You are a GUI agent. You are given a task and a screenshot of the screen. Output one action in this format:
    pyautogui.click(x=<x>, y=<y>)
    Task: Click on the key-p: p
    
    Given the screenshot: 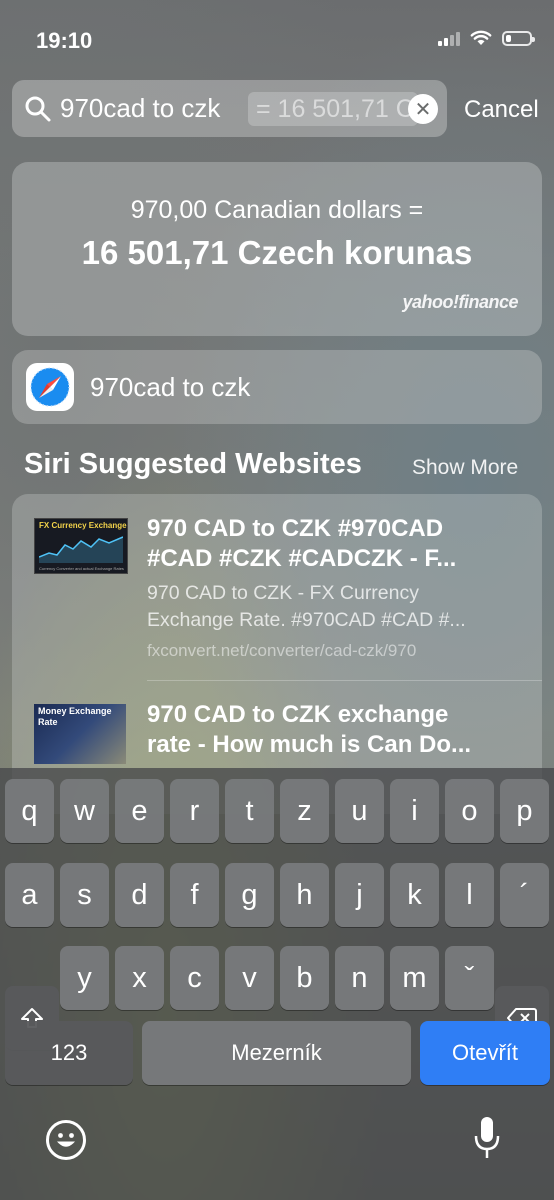 What is the action you would take?
    pyautogui.click(x=524, y=811)
    